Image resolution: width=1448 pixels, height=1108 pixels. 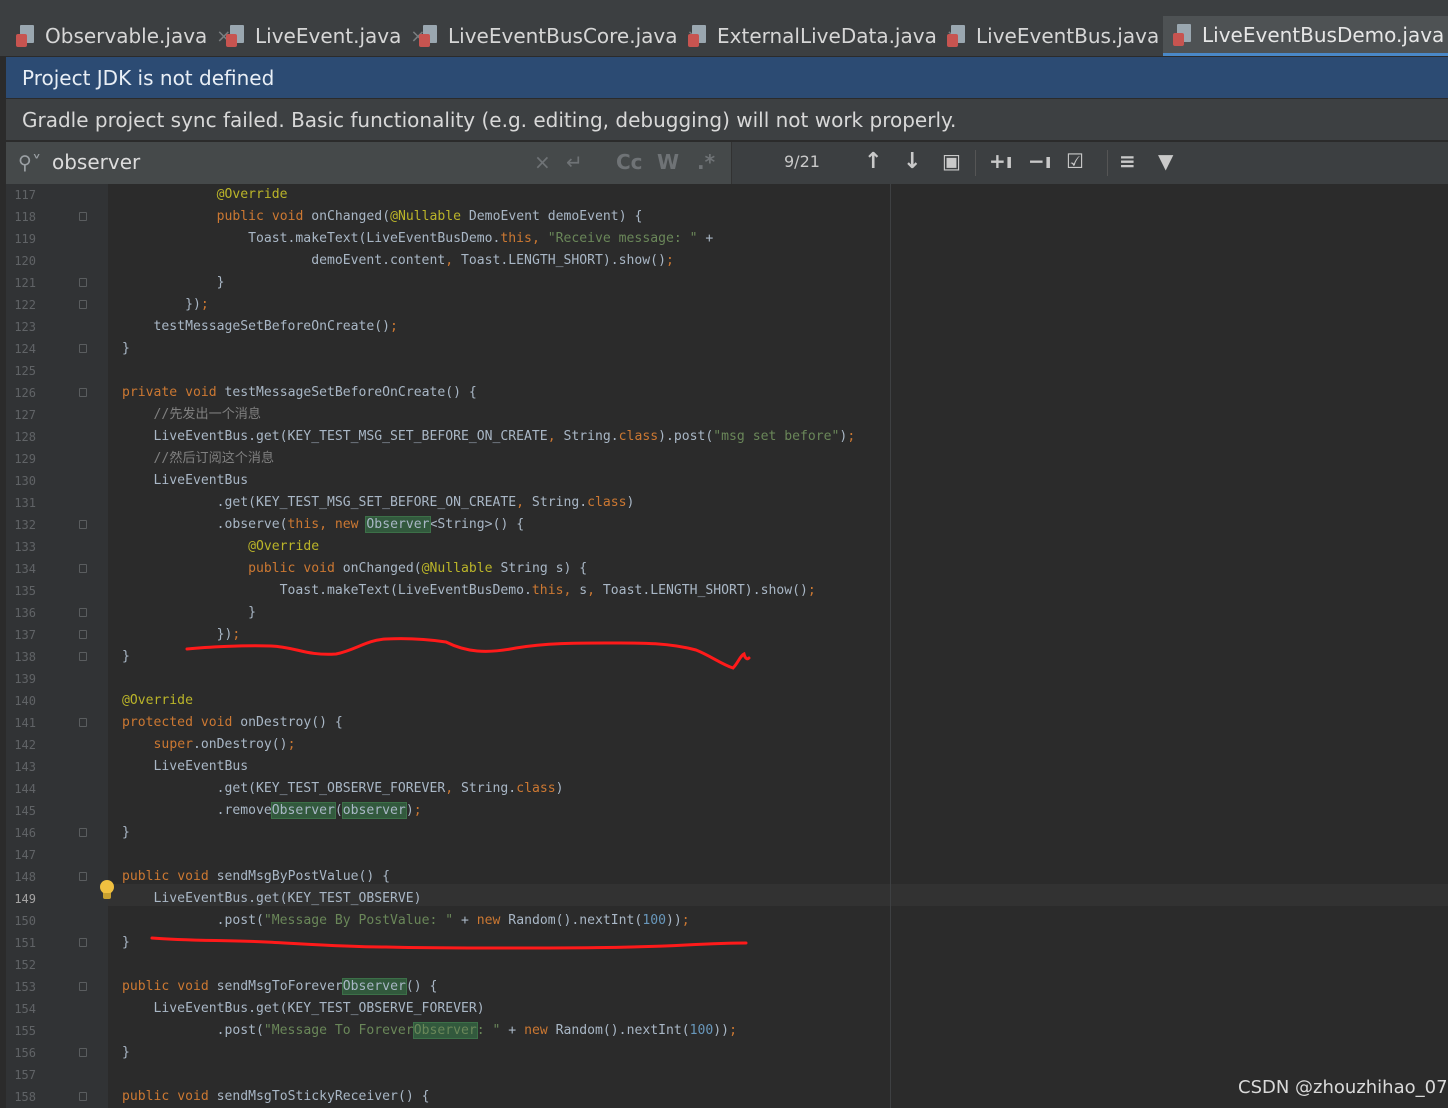 I want to click on code-line: 125, so click(x=727, y=371).